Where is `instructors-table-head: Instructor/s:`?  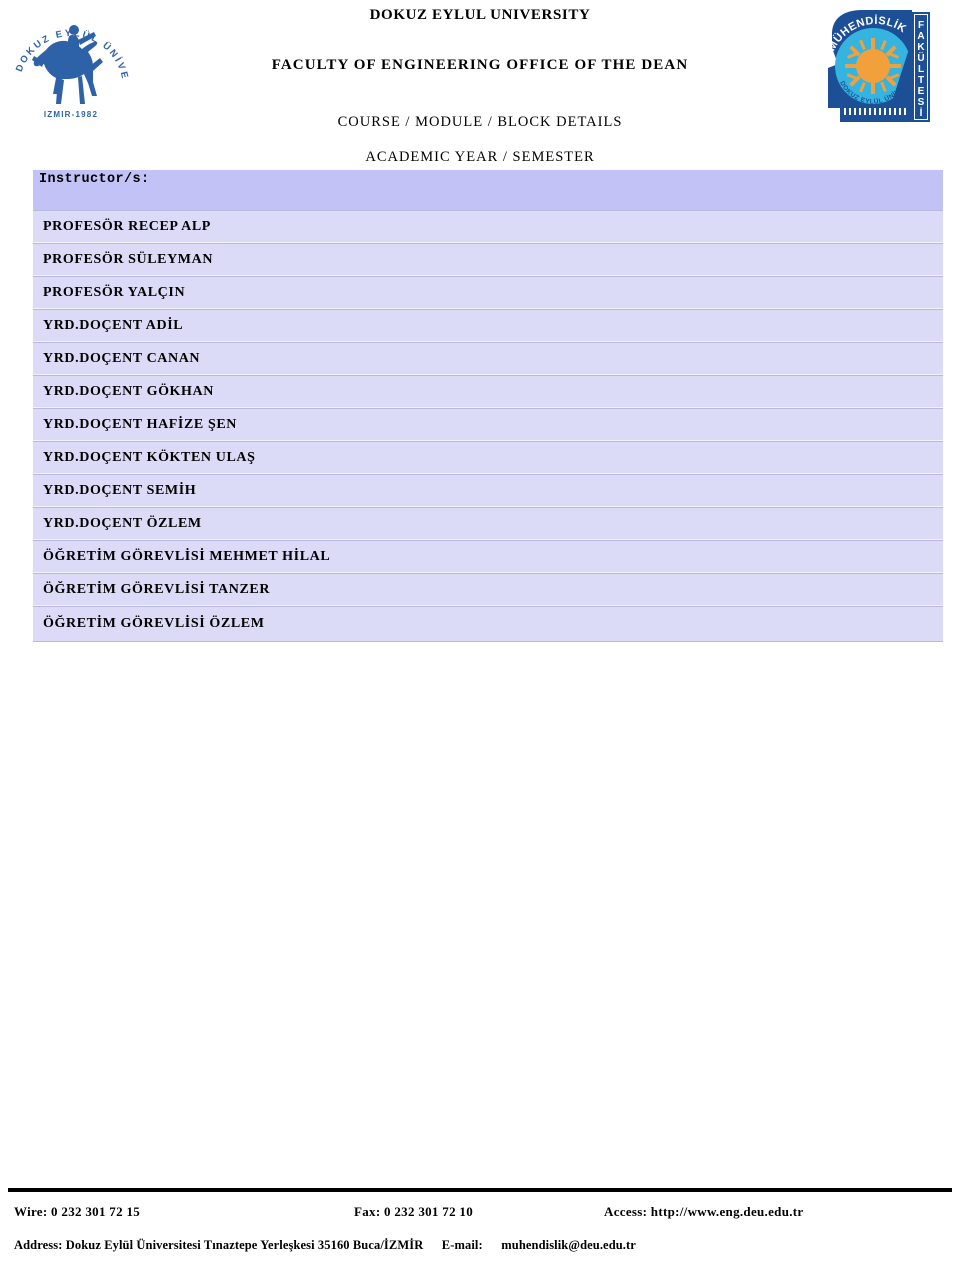
instructors-table-head: Instructor/s: is located at coordinates (488, 190).